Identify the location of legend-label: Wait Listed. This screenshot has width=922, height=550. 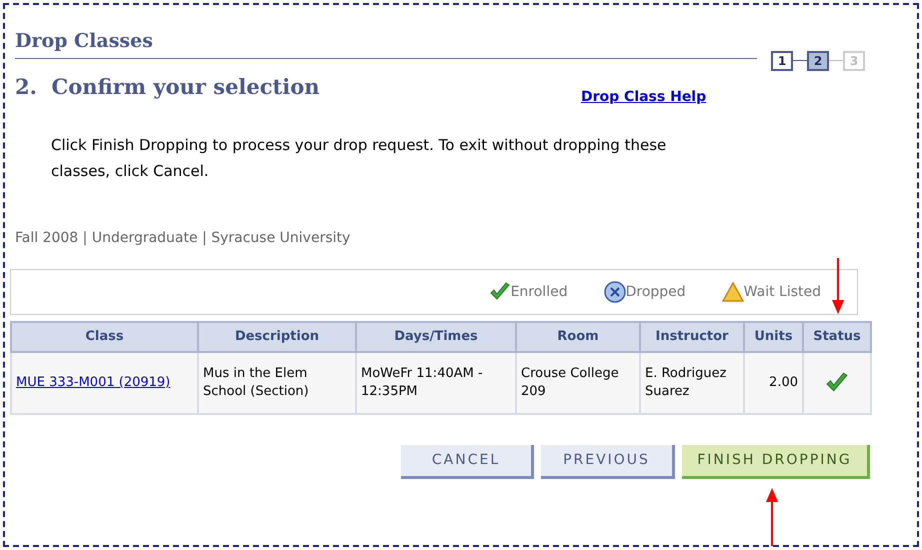
(782, 292).